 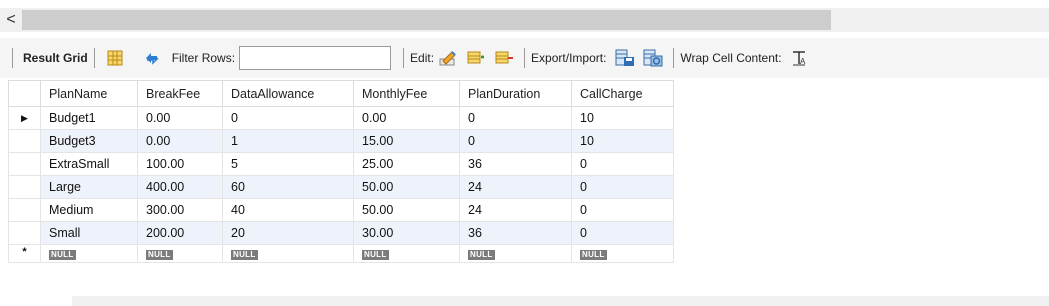 What do you see at coordinates (476, 58) in the screenshot?
I see `add-row-icon` at bounding box center [476, 58].